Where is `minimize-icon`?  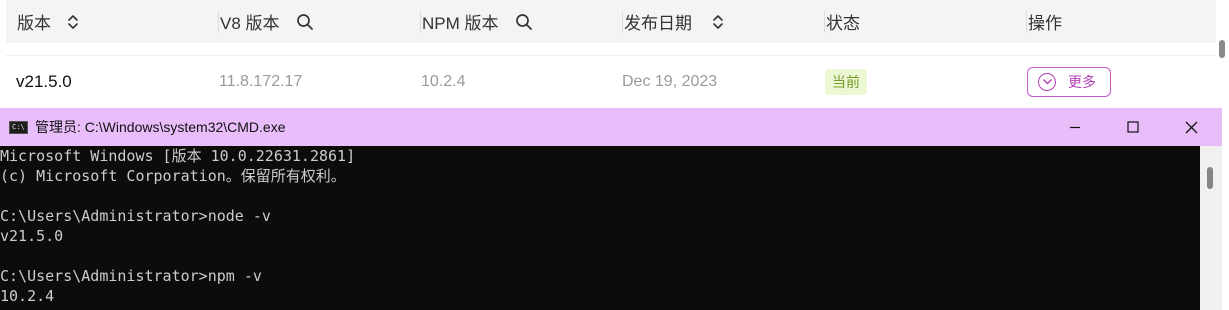 minimize-icon is located at coordinates (1075, 127).